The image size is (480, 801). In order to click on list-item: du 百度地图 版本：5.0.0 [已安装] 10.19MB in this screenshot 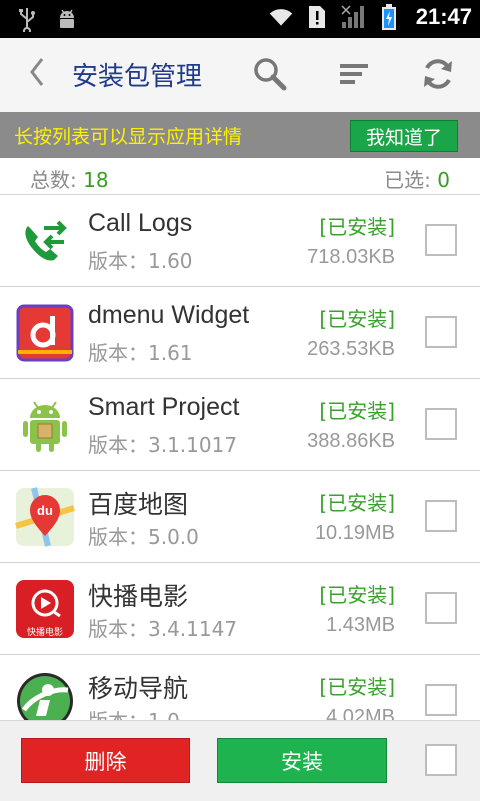, I will do `click(240, 517)`.